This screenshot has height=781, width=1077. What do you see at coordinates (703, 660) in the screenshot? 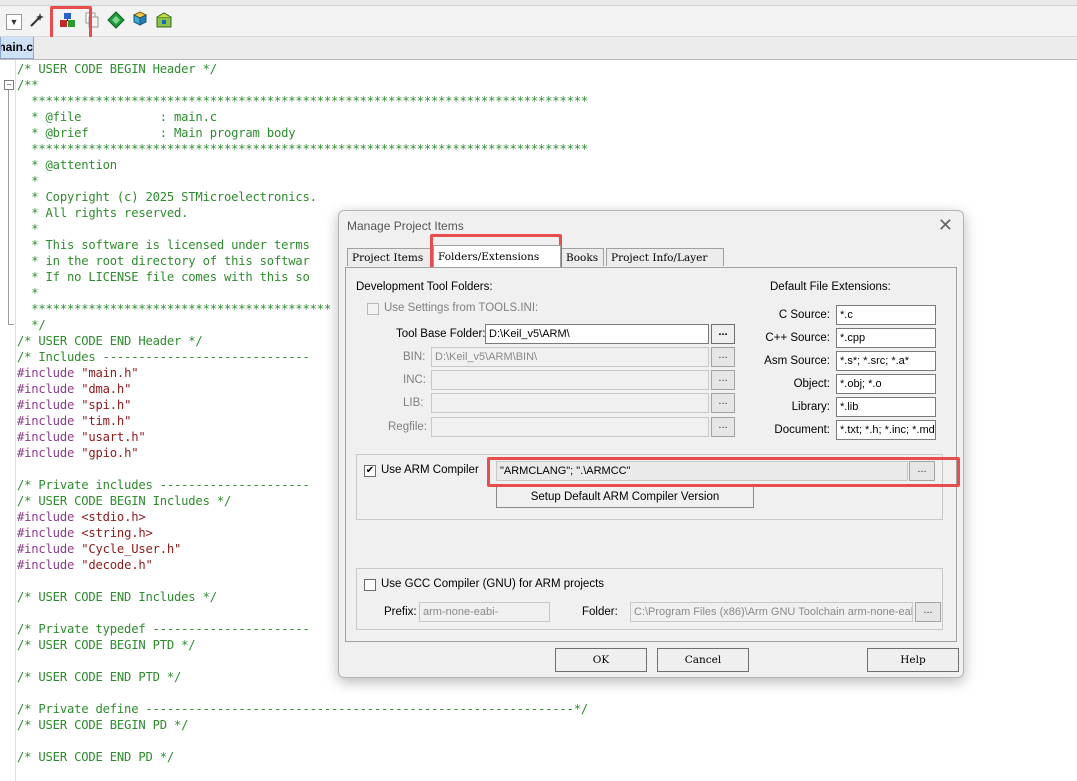
I see `cancel-button: Cancel` at bounding box center [703, 660].